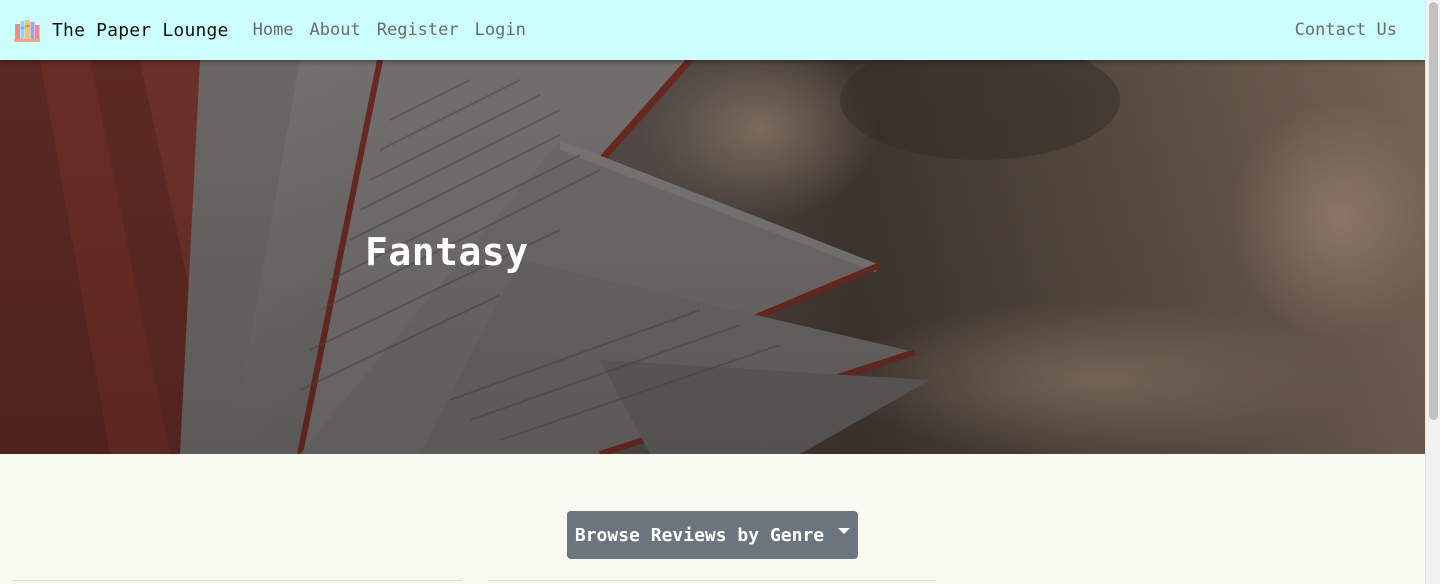  Describe the element at coordinates (447, 252) in the screenshot. I see `hero-title: Fantasy` at that location.